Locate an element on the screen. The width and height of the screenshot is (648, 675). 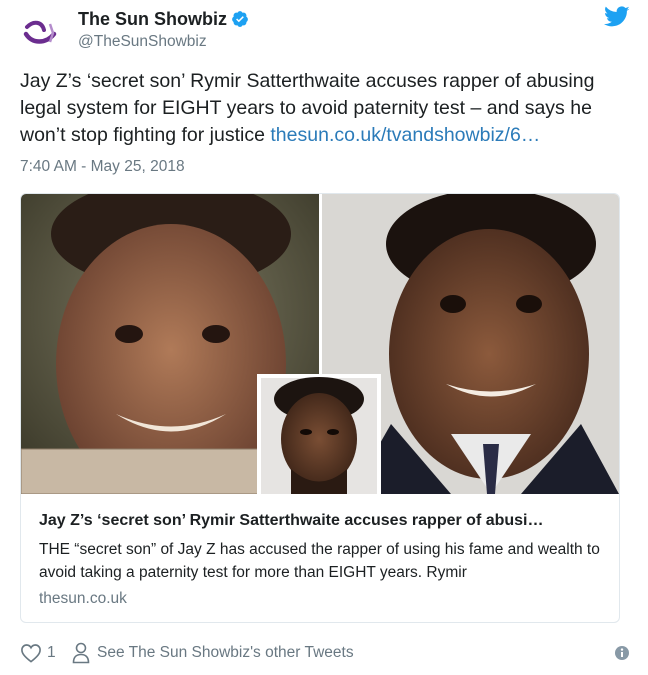
like-count: 1 is located at coordinates (51, 653).